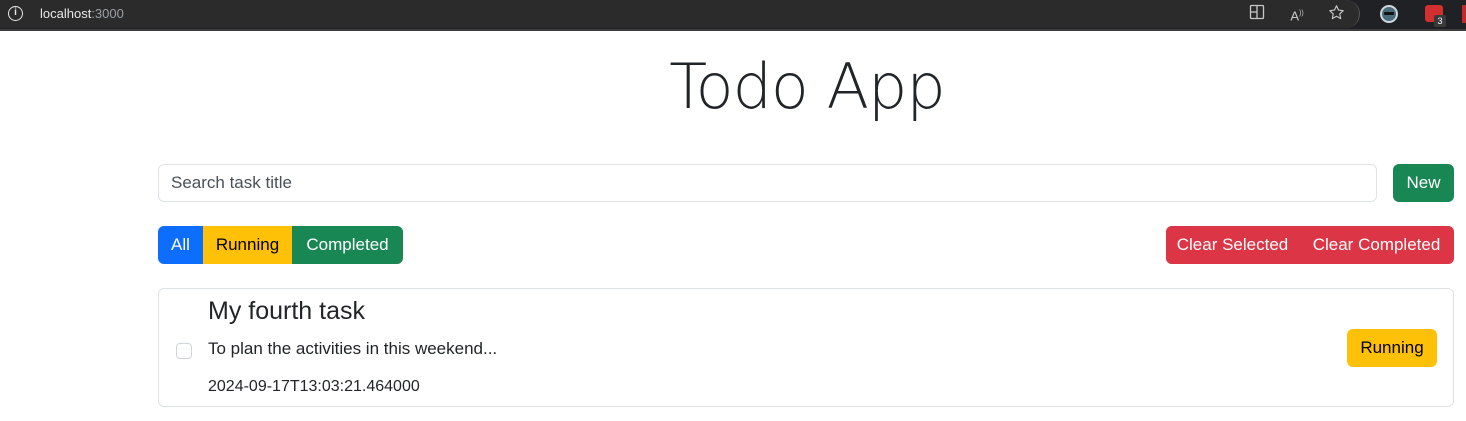 Image resolution: width=1466 pixels, height=421 pixels. I want to click on filter-completed-button: Completed, so click(347, 245).